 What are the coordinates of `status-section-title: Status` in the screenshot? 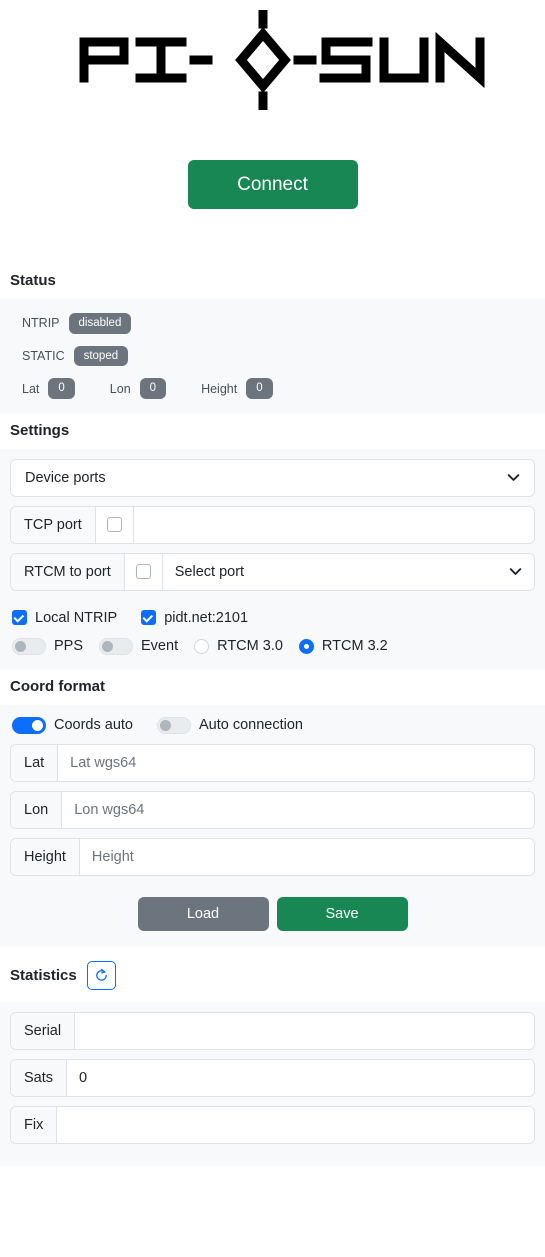 It's located at (272, 281).